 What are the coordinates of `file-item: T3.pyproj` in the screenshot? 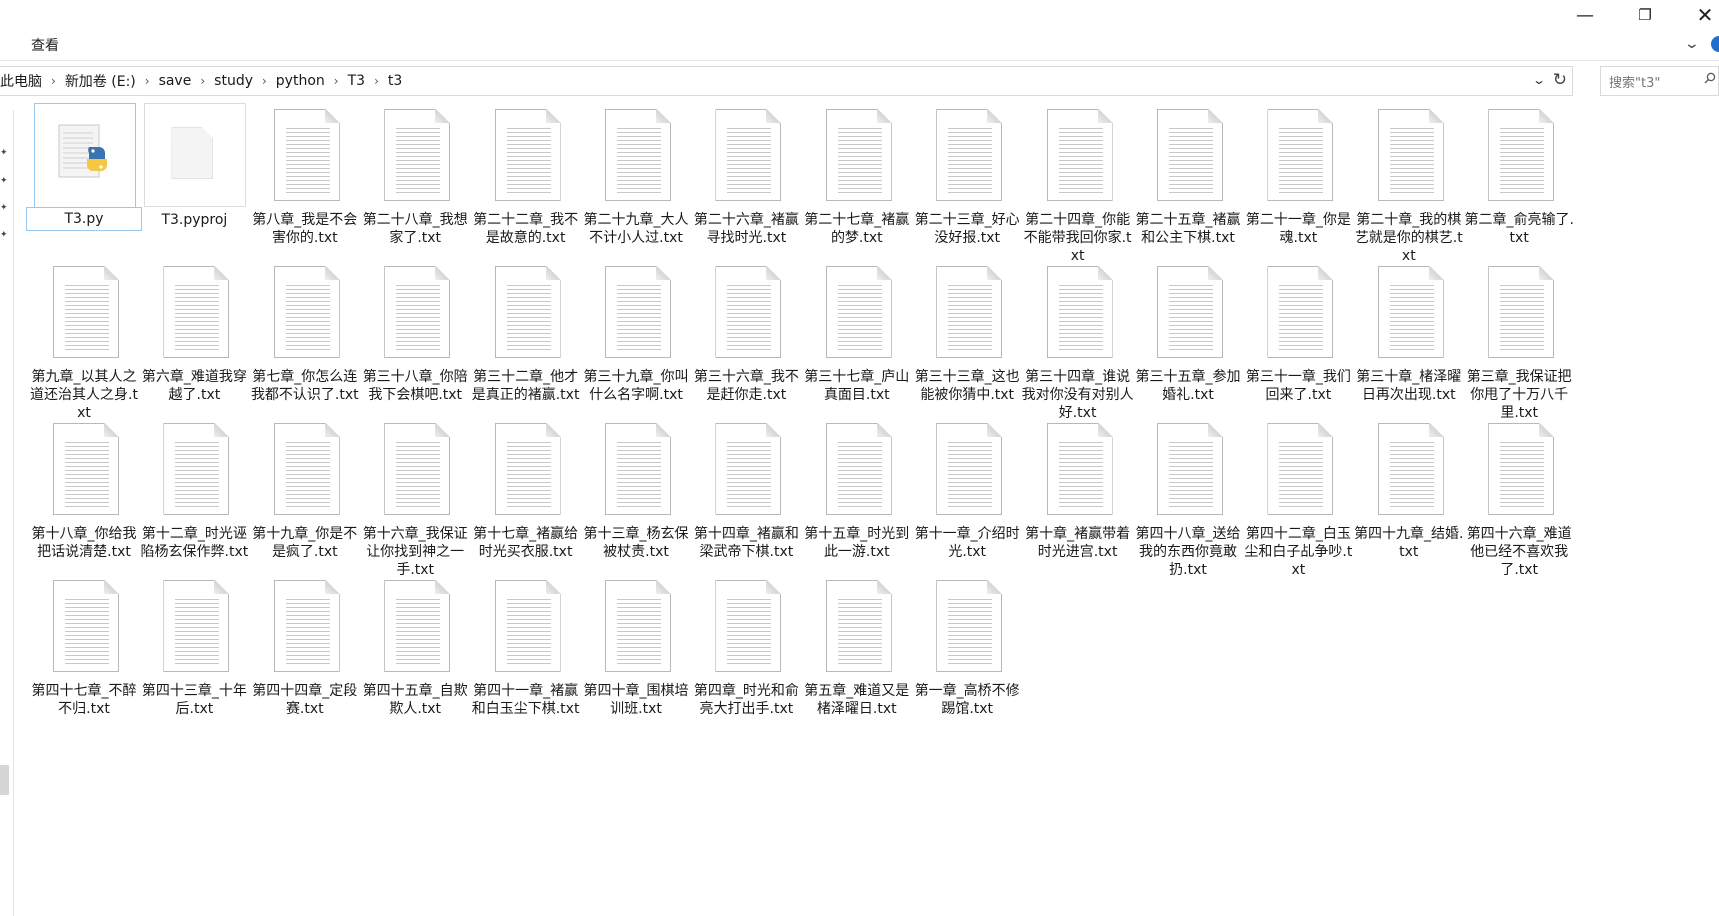 It's located at (194, 166).